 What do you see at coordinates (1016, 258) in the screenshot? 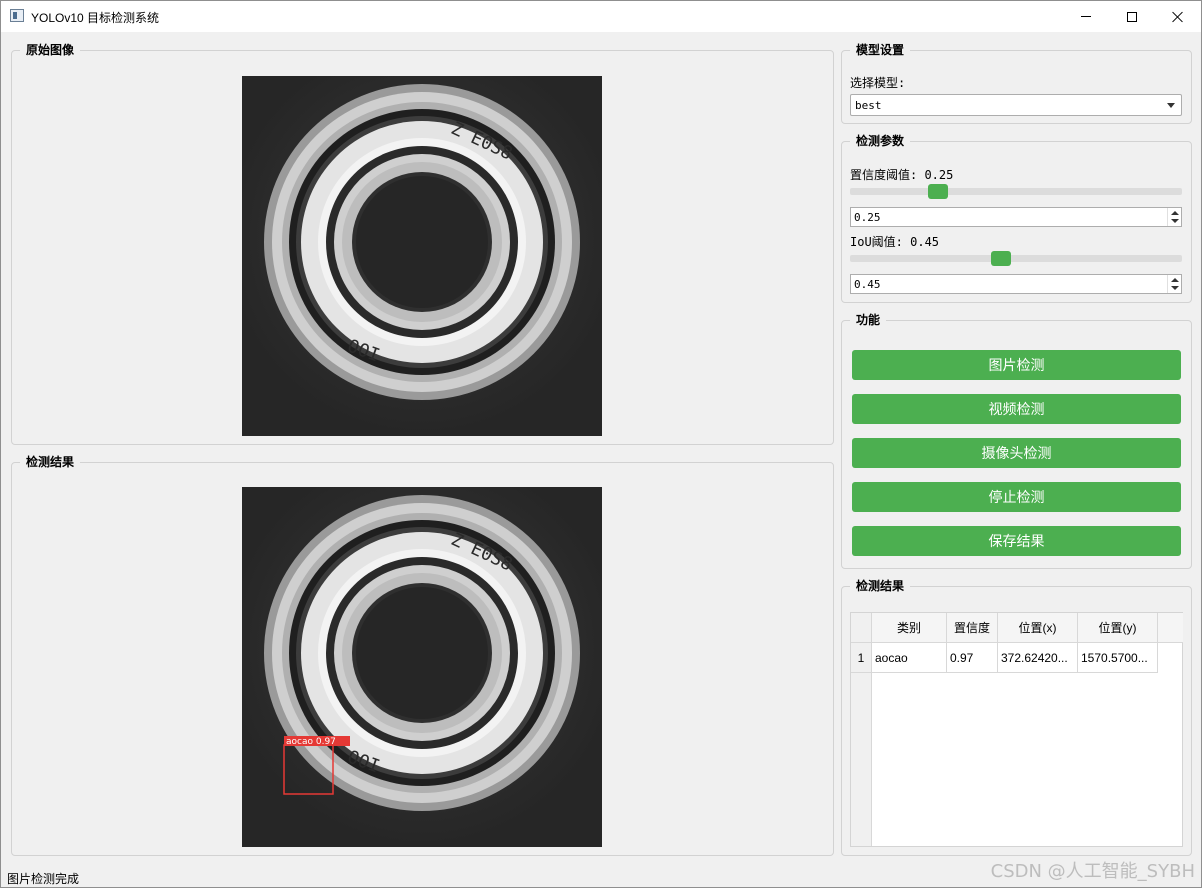
I see `iou-slider` at bounding box center [1016, 258].